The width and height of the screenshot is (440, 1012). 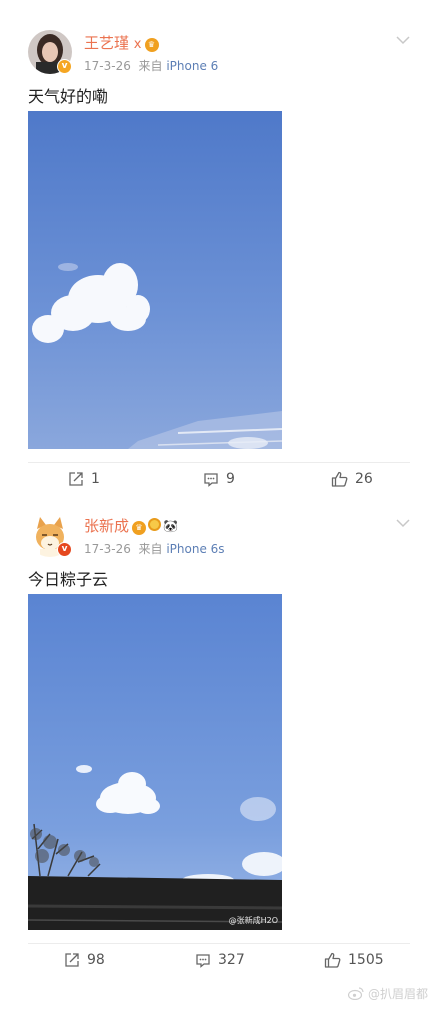 What do you see at coordinates (366, 960) in the screenshot?
I see `like-count: 1505` at bounding box center [366, 960].